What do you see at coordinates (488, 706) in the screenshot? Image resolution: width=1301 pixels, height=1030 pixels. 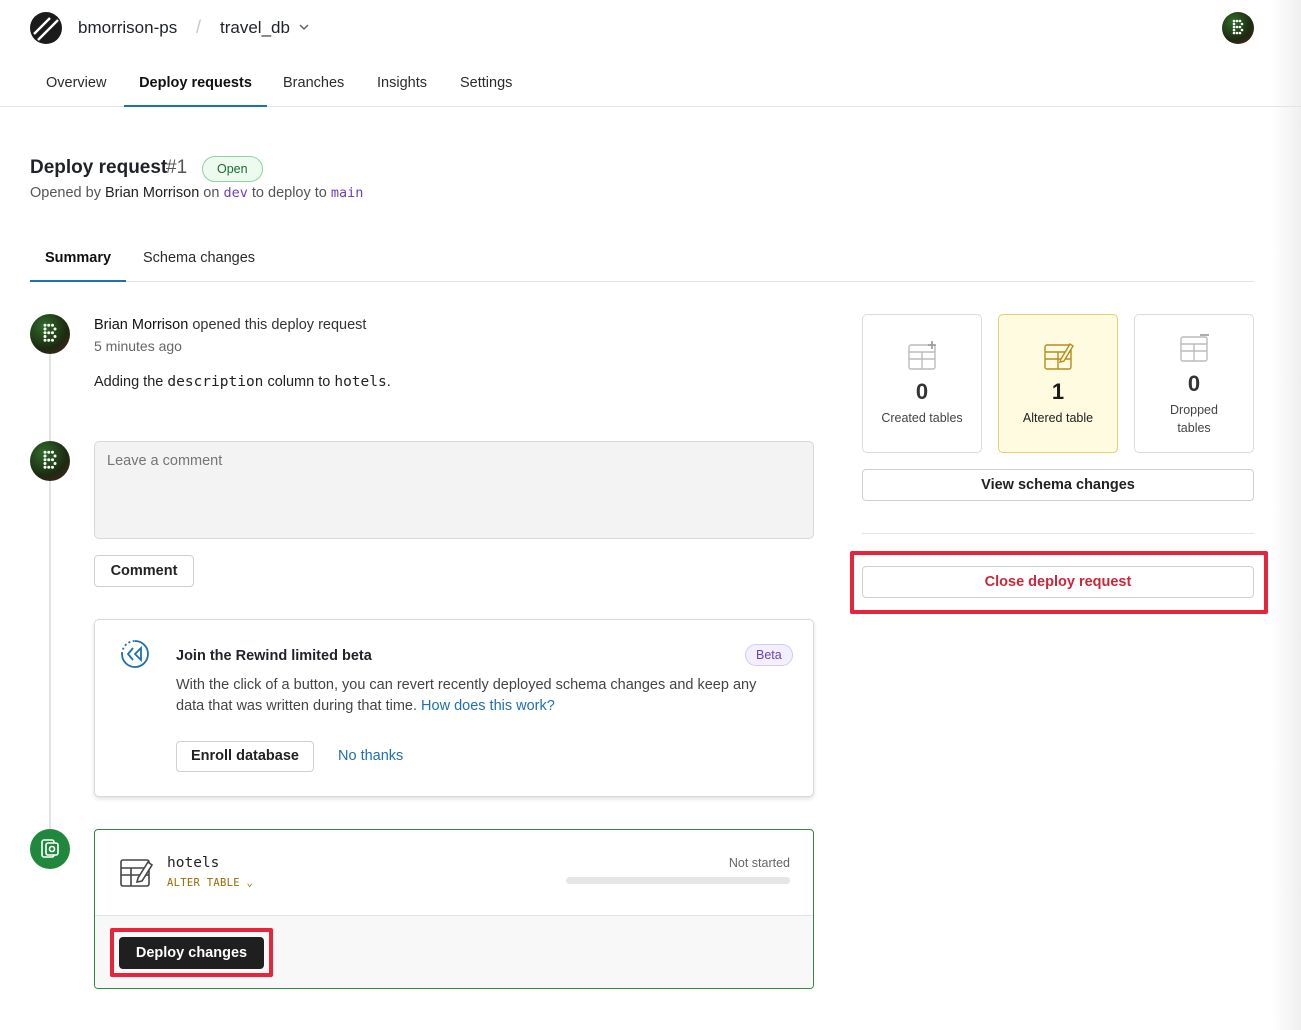 I see `how-does-this-work-link: How does this work?` at bounding box center [488, 706].